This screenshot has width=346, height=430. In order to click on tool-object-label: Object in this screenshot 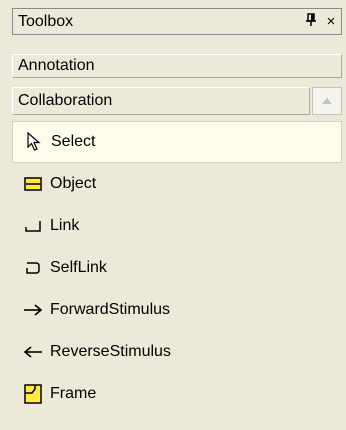, I will do `click(73, 183)`.